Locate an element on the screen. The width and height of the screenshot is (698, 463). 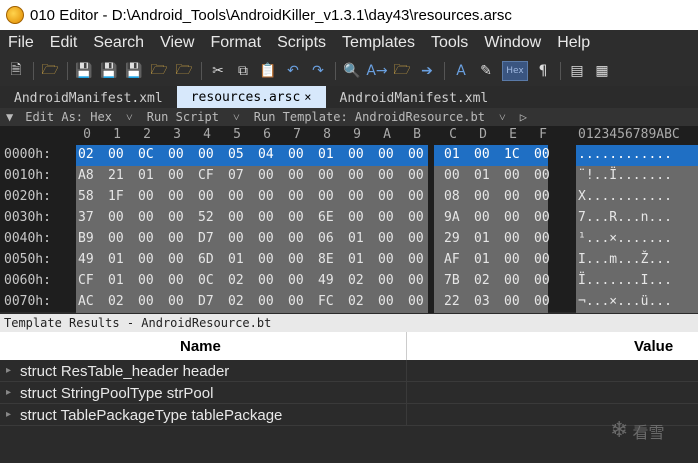
tab-androidmanifest: AndroidManifest.xml is located at coordinates (88, 98).